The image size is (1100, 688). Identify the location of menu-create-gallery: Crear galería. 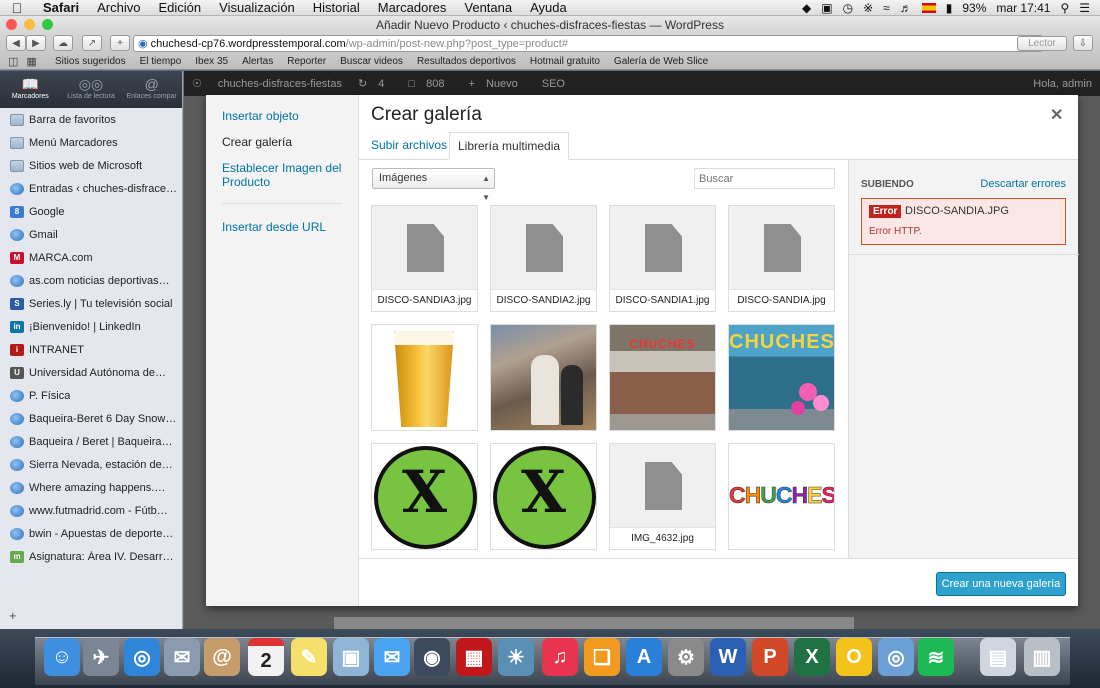
(284, 142).